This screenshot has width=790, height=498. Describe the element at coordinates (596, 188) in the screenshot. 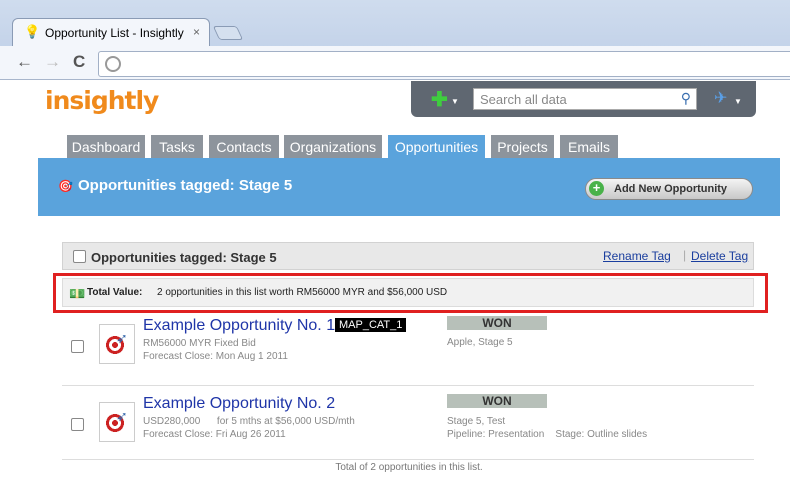

I see `plus-circle-icon: +` at that location.